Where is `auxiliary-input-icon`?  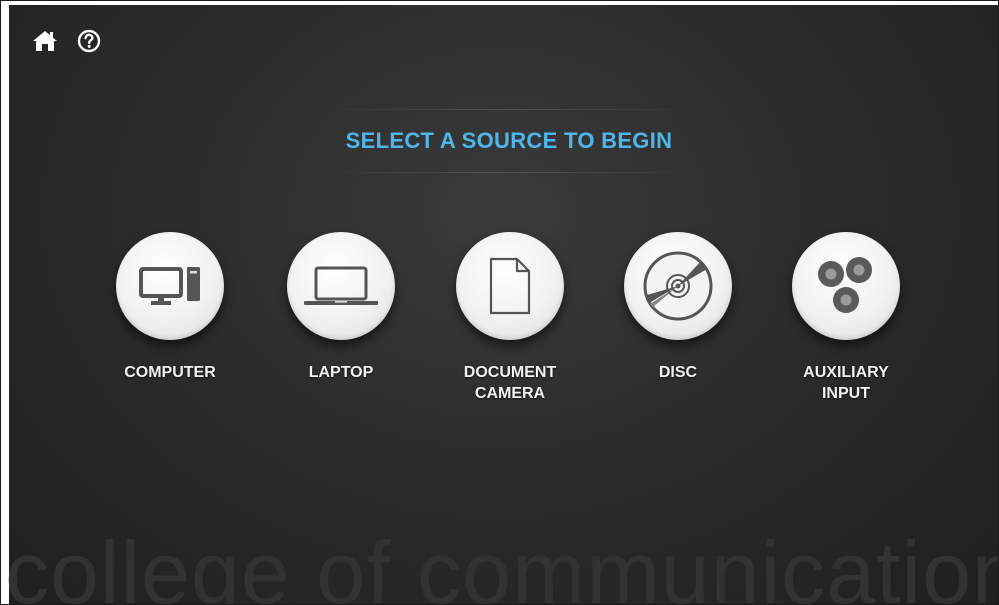
auxiliary-input-icon is located at coordinates (845, 285).